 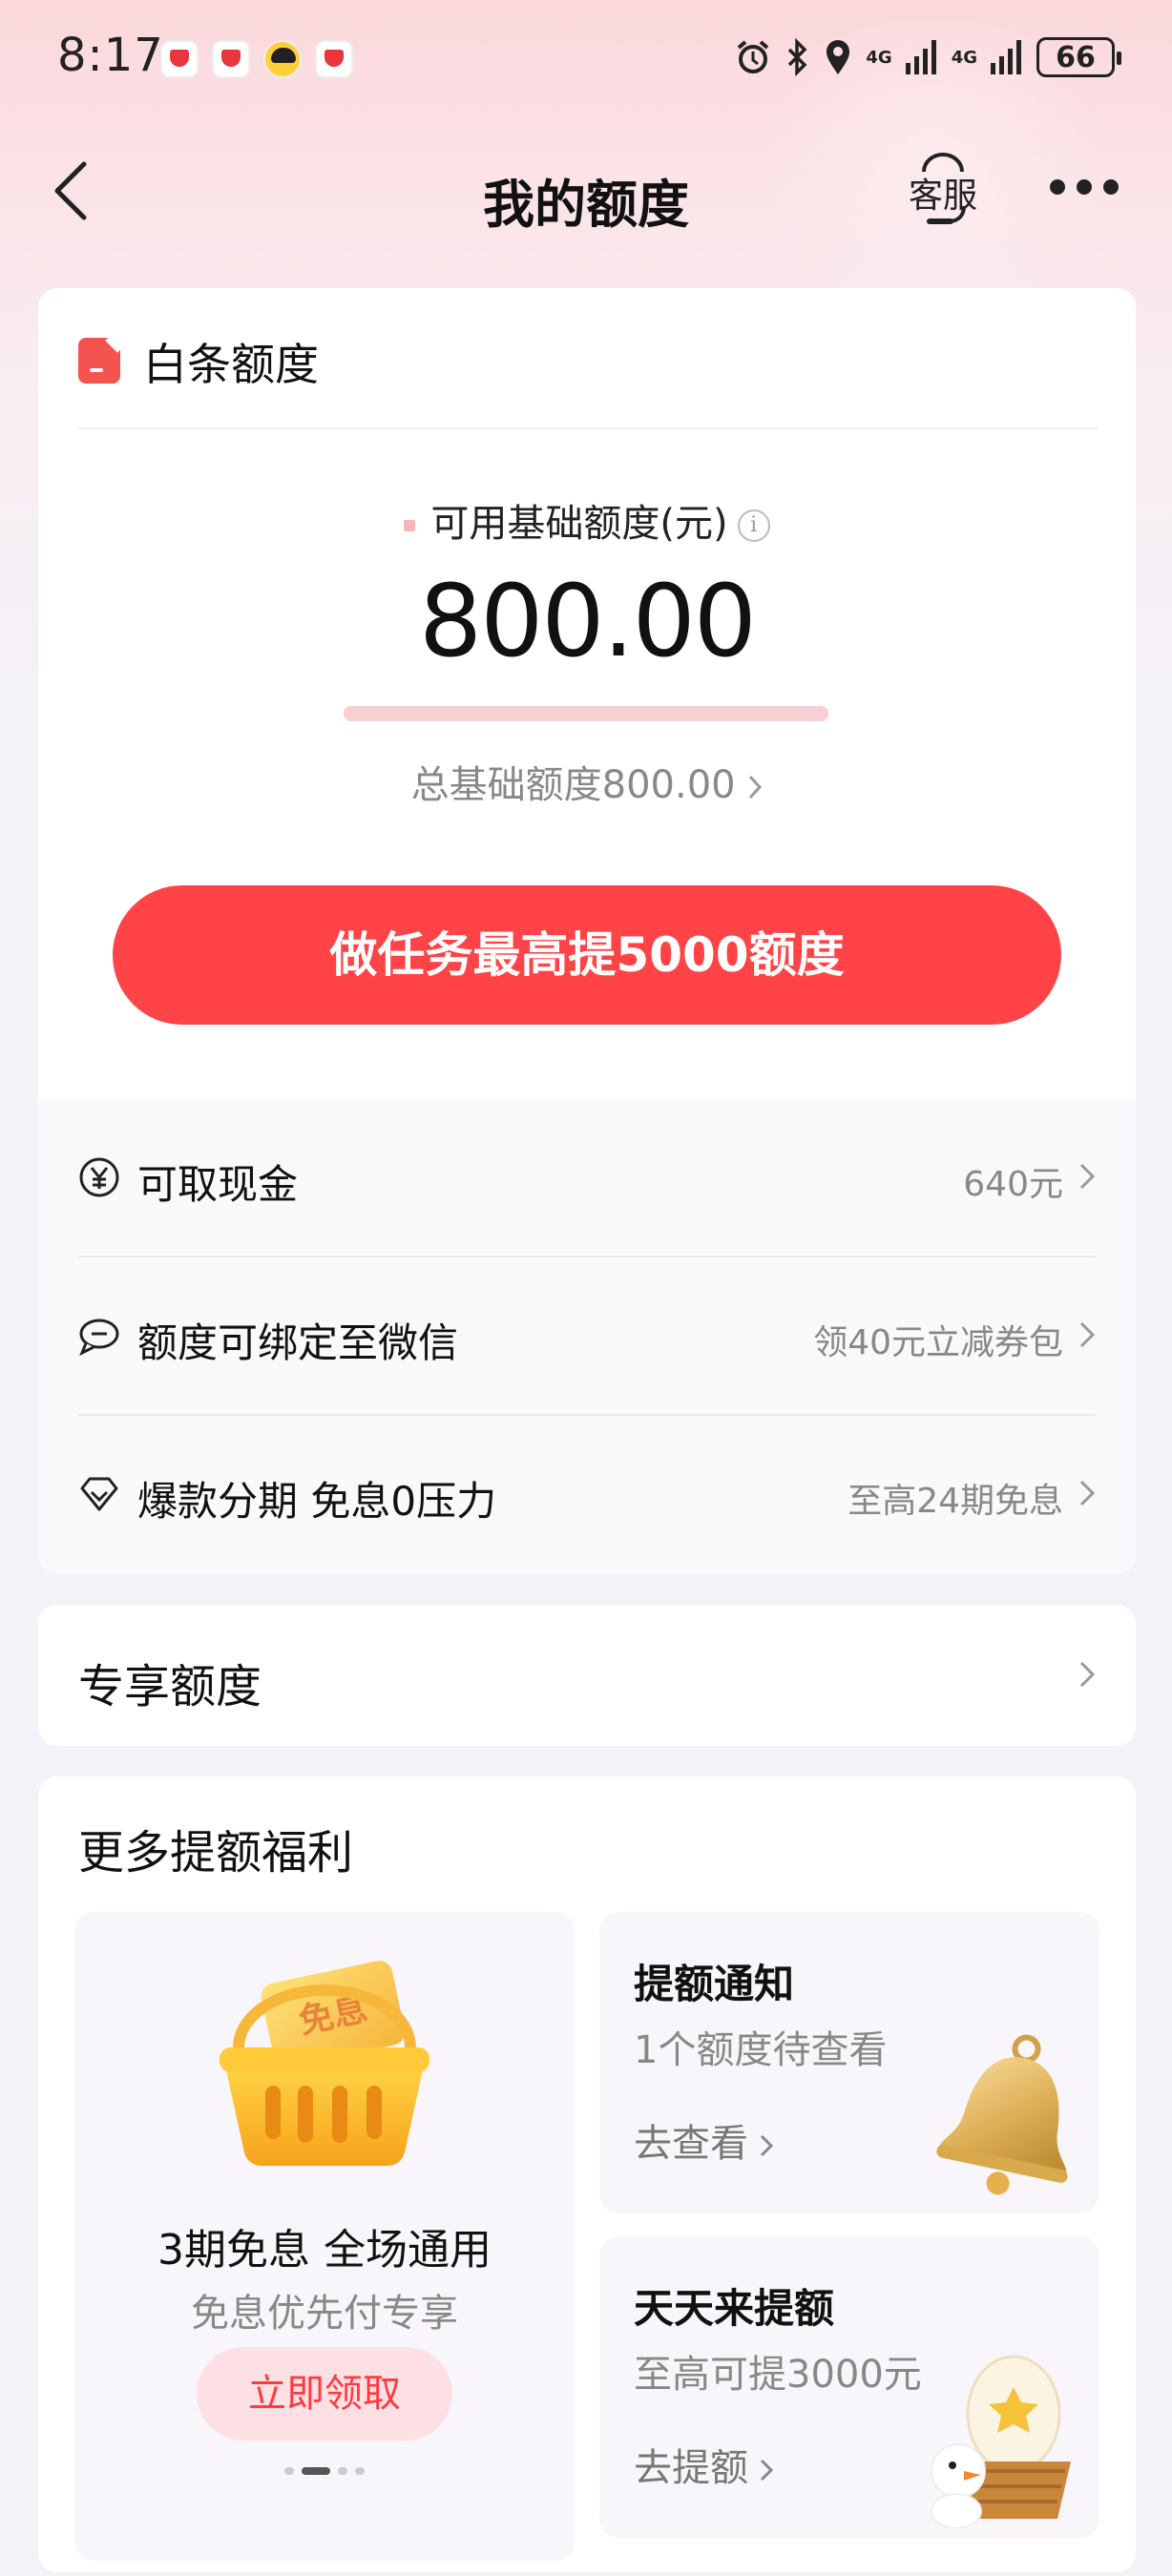 I want to click on info-icon: i, so click(x=753, y=525).